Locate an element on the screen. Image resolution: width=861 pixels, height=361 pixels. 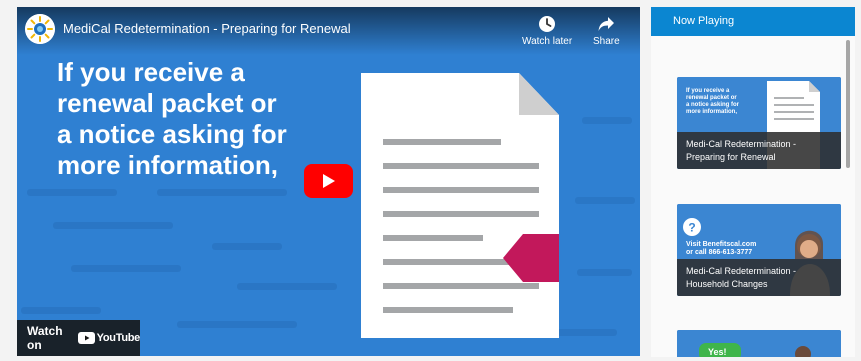
watch-later-button: Watch later is located at coordinates (547, 31).